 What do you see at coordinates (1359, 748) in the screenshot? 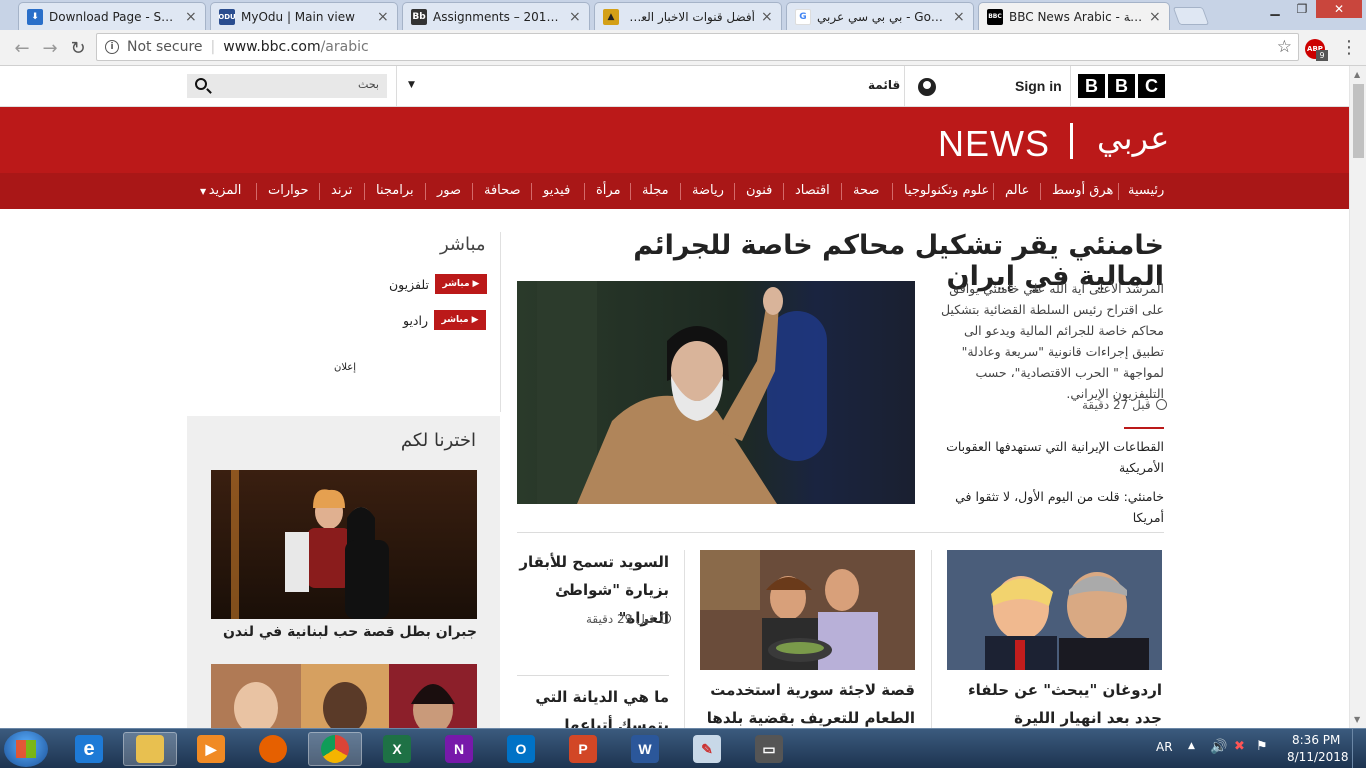
I see `show-desktop-button` at bounding box center [1359, 748].